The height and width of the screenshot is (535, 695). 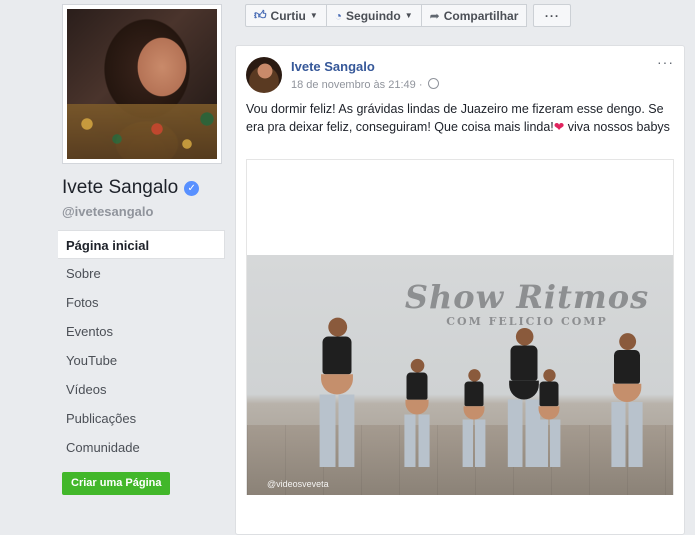 I want to click on nav-item-comunidade: Comunidade, so click(x=141, y=447).